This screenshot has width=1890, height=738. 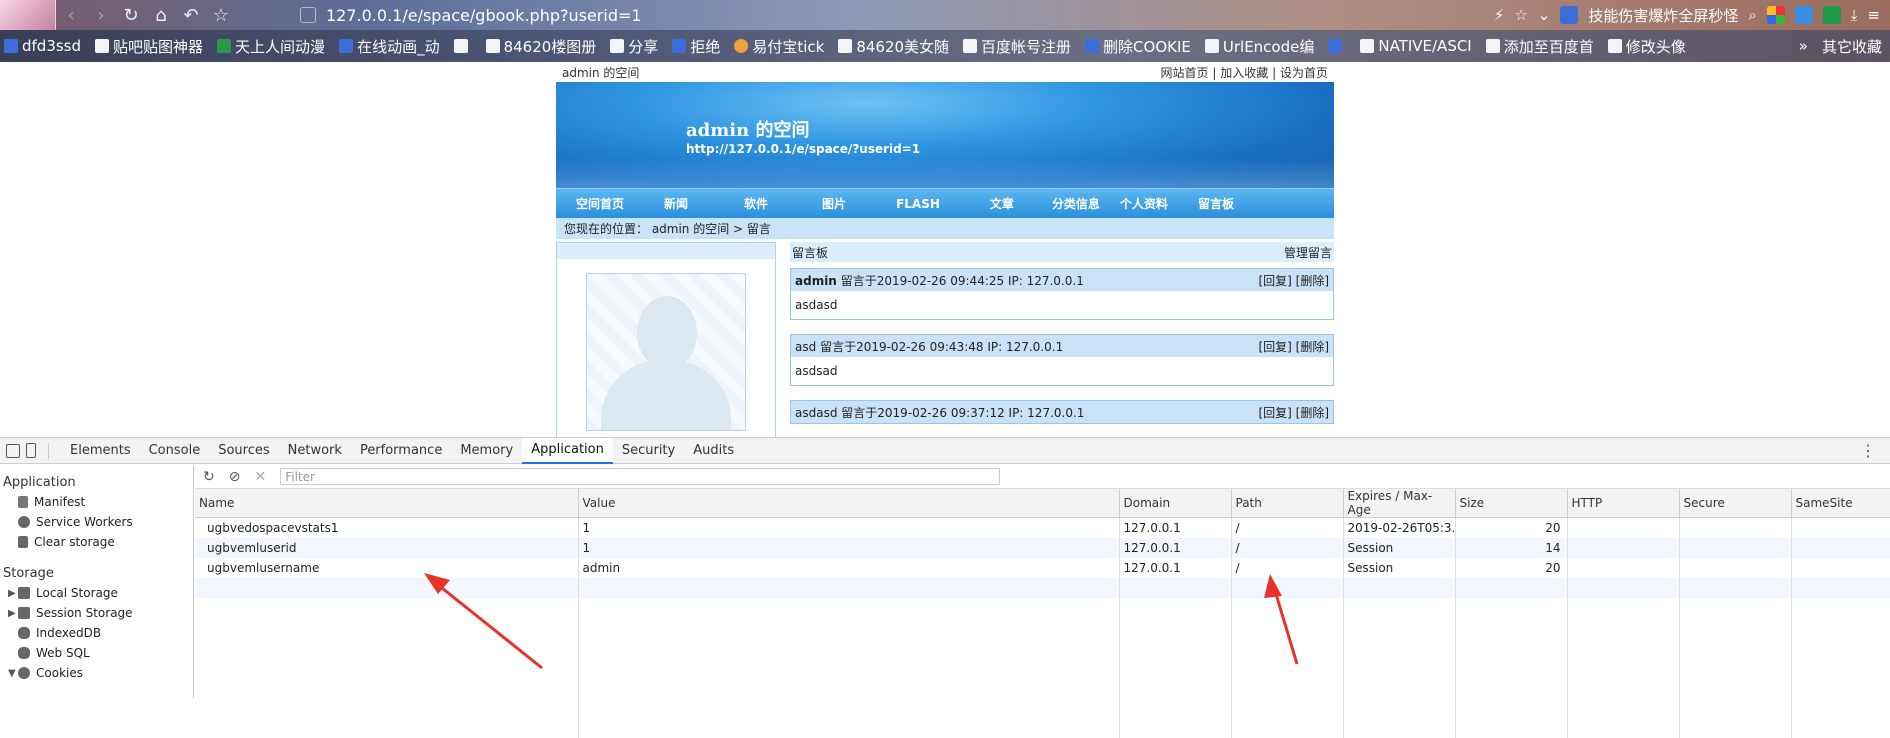 What do you see at coordinates (1259, 46) in the screenshot?
I see `bookmark-item: UrlEncode编` at bounding box center [1259, 46].